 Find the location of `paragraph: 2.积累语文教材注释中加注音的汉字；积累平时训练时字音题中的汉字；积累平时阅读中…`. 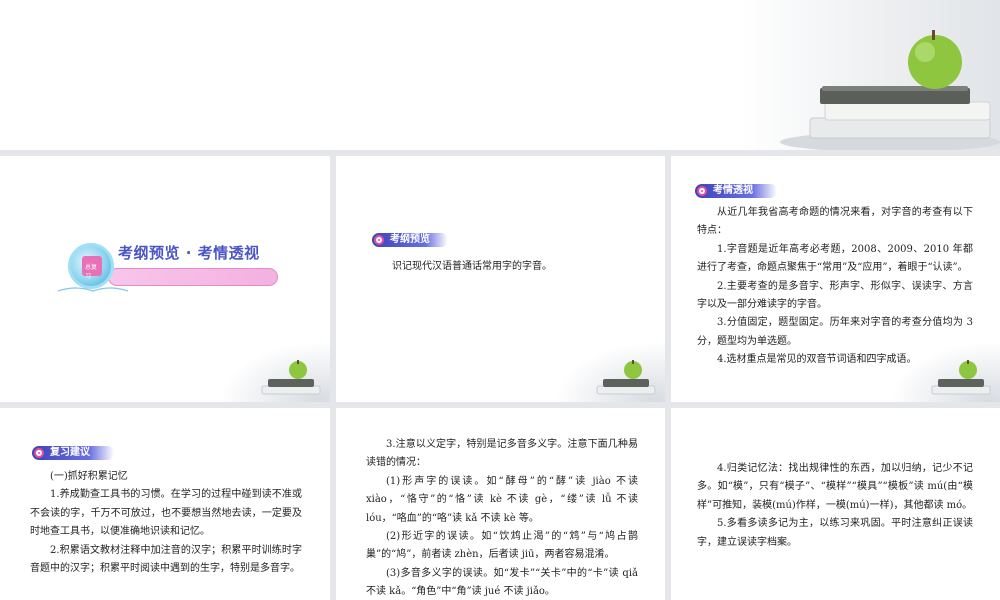

paragraph: 2.积累语文教材注释中加注音的汉字；积累平时训练时字音题中的汉字；积累平时阅读中… is located at coordinates (166, 559).